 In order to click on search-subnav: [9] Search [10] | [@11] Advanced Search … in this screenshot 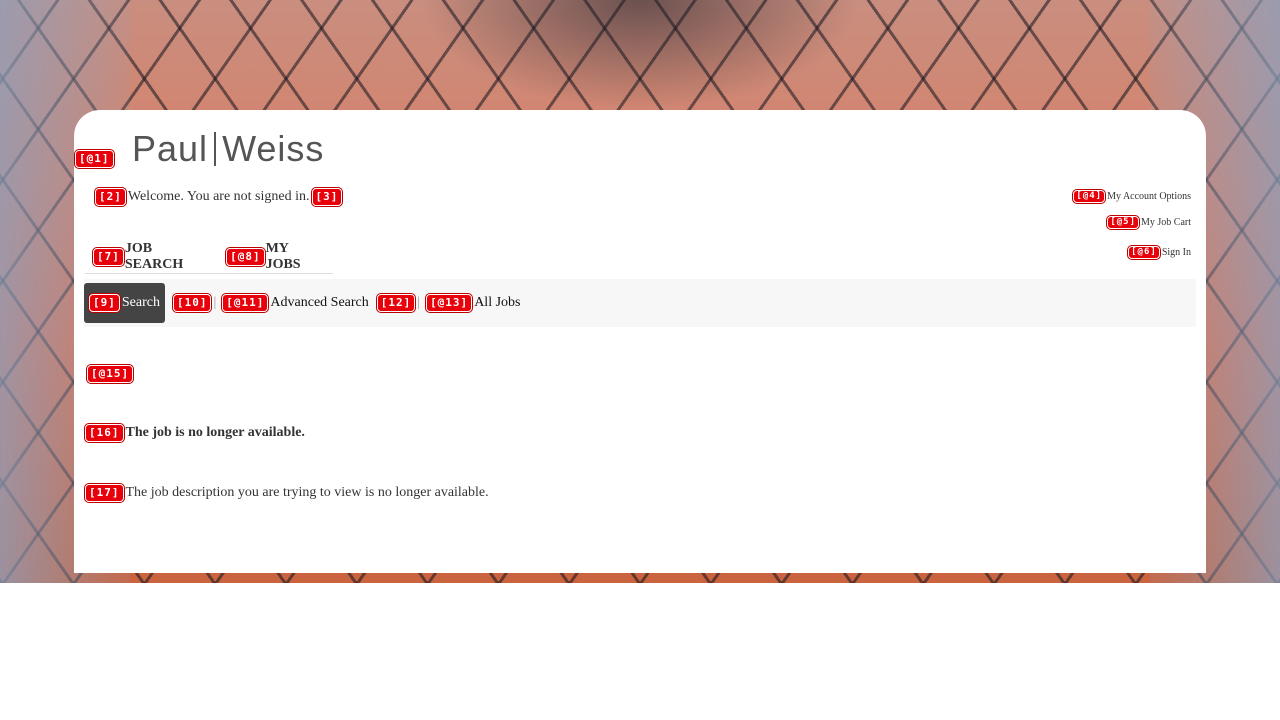, I will do `click(640, 303)`.